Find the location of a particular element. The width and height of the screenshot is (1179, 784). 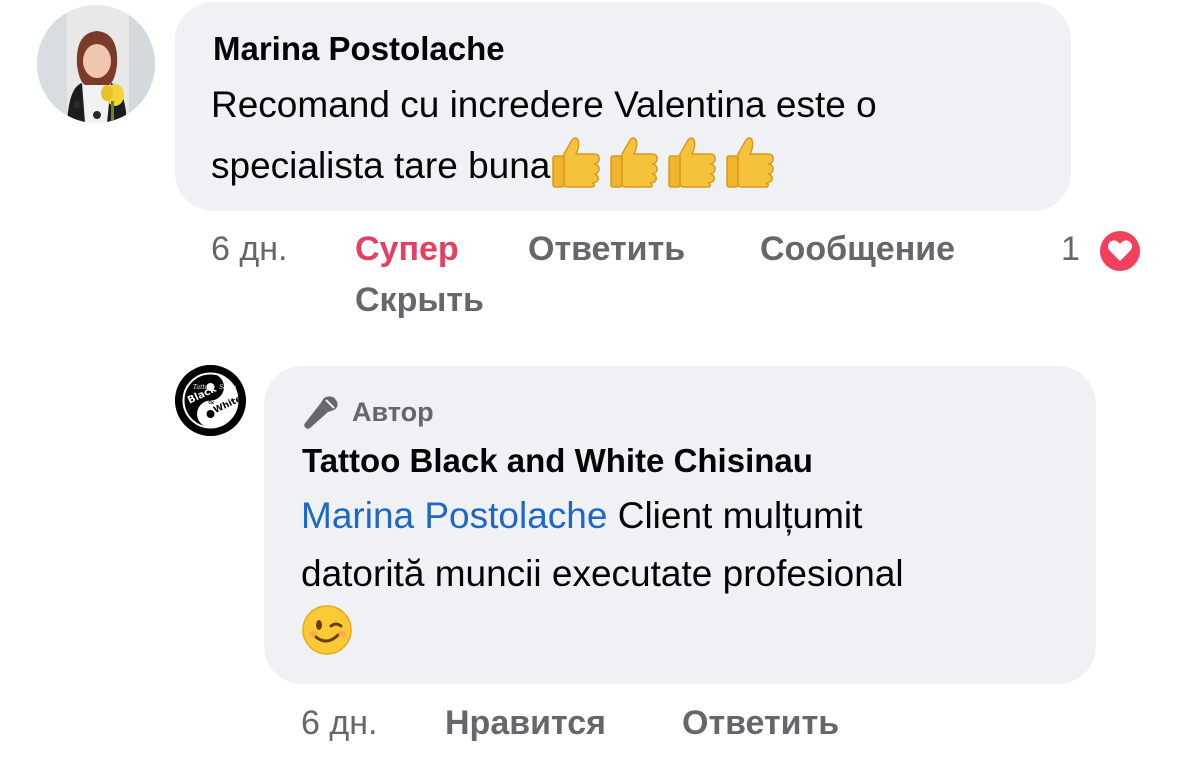

microphone-icon is located at coordinates (321, 412).